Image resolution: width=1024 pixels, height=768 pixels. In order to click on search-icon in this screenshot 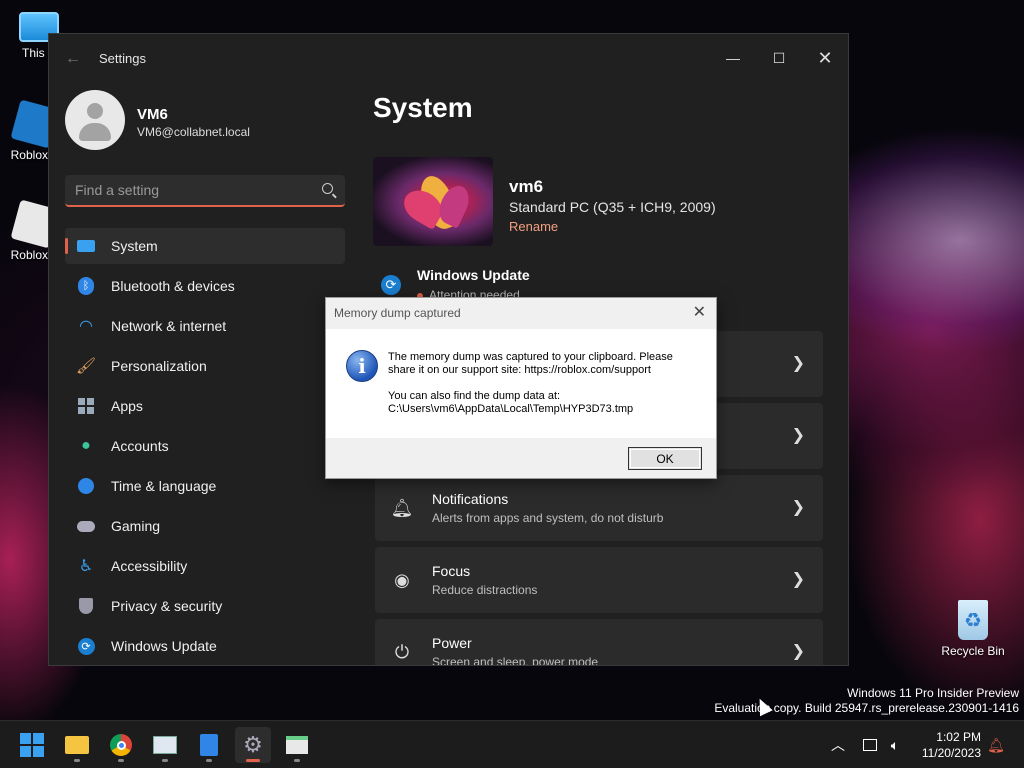, I will do `click(327, 188)`.